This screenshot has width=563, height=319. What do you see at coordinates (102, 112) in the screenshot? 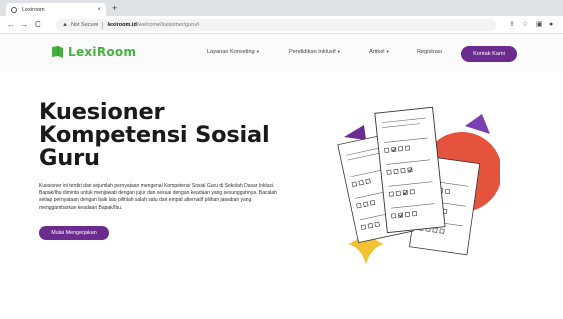
I see `title-line: Kuesioner` at bounding box center [102, 112].